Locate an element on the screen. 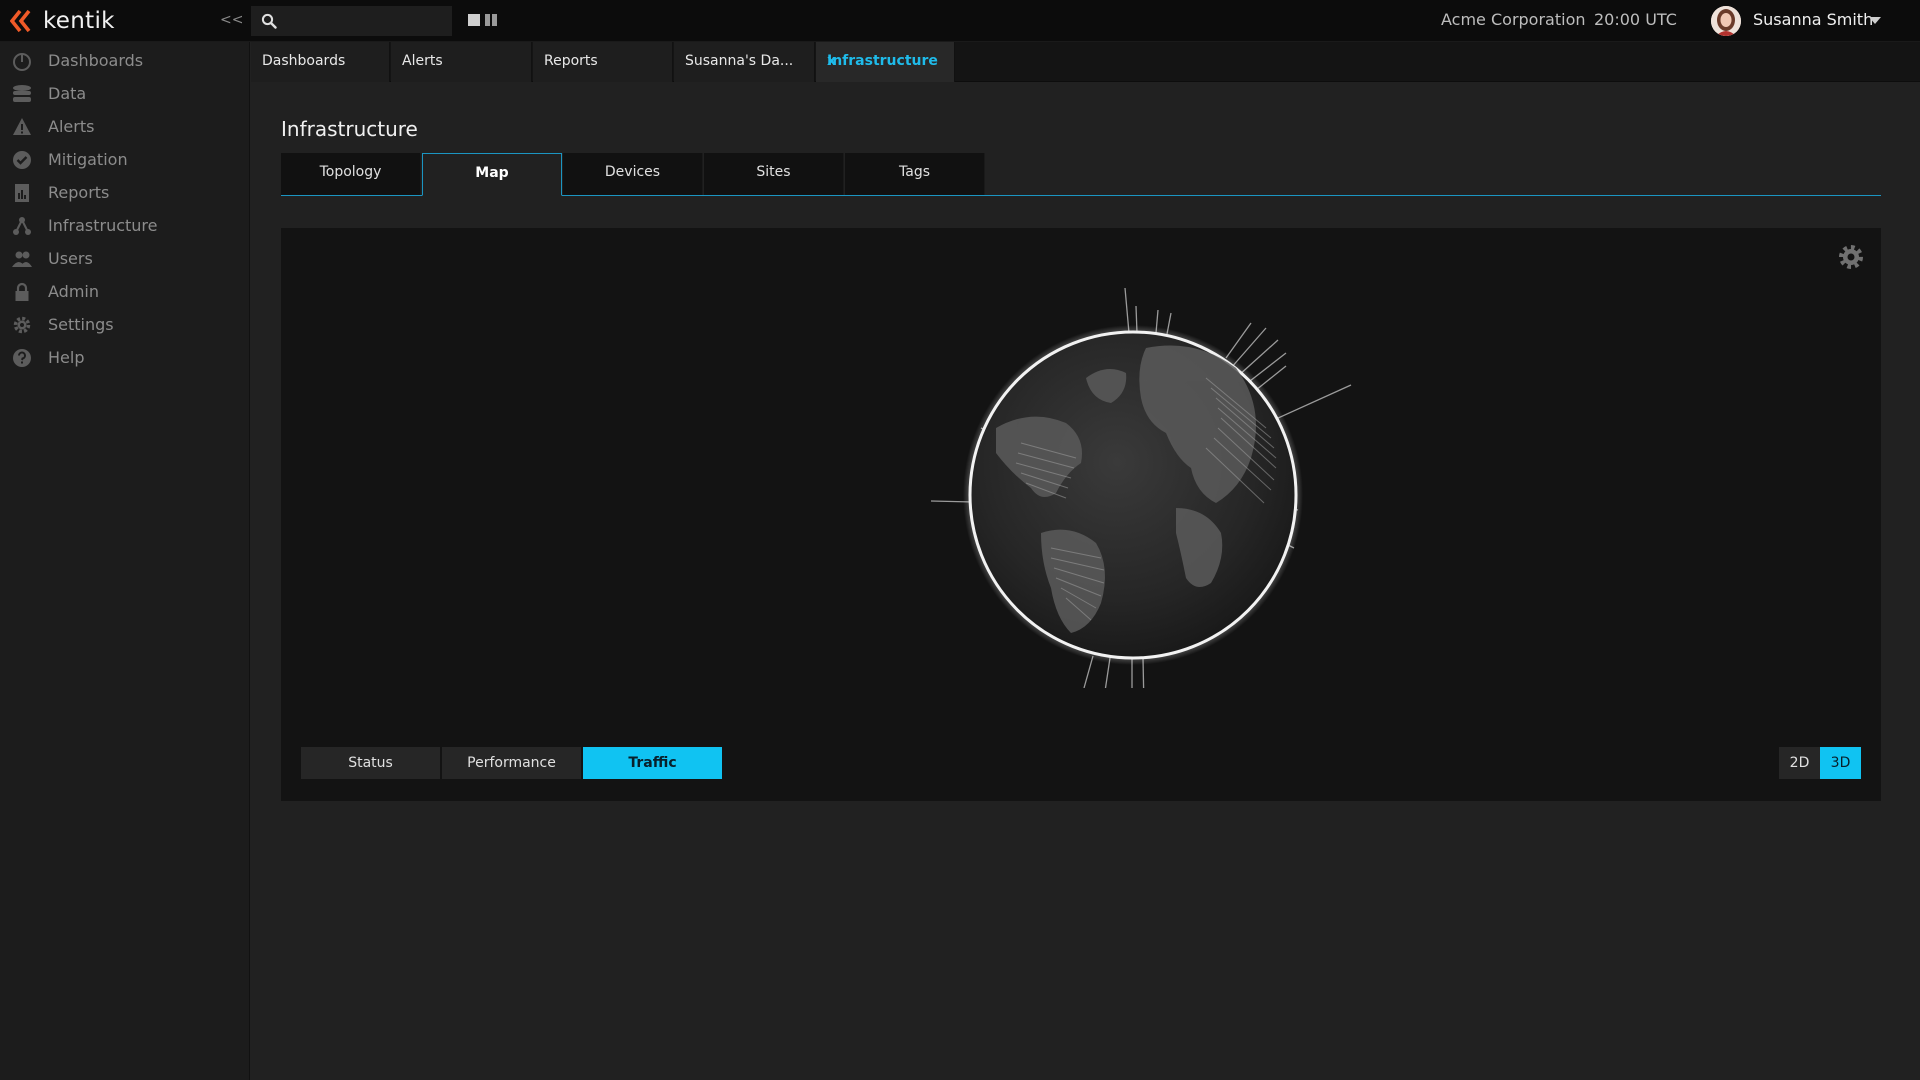 The width and height of the screenshot is (1920, 1080). sidebar-item-mitigation: Mitigation is located at coordinates (125, 159).